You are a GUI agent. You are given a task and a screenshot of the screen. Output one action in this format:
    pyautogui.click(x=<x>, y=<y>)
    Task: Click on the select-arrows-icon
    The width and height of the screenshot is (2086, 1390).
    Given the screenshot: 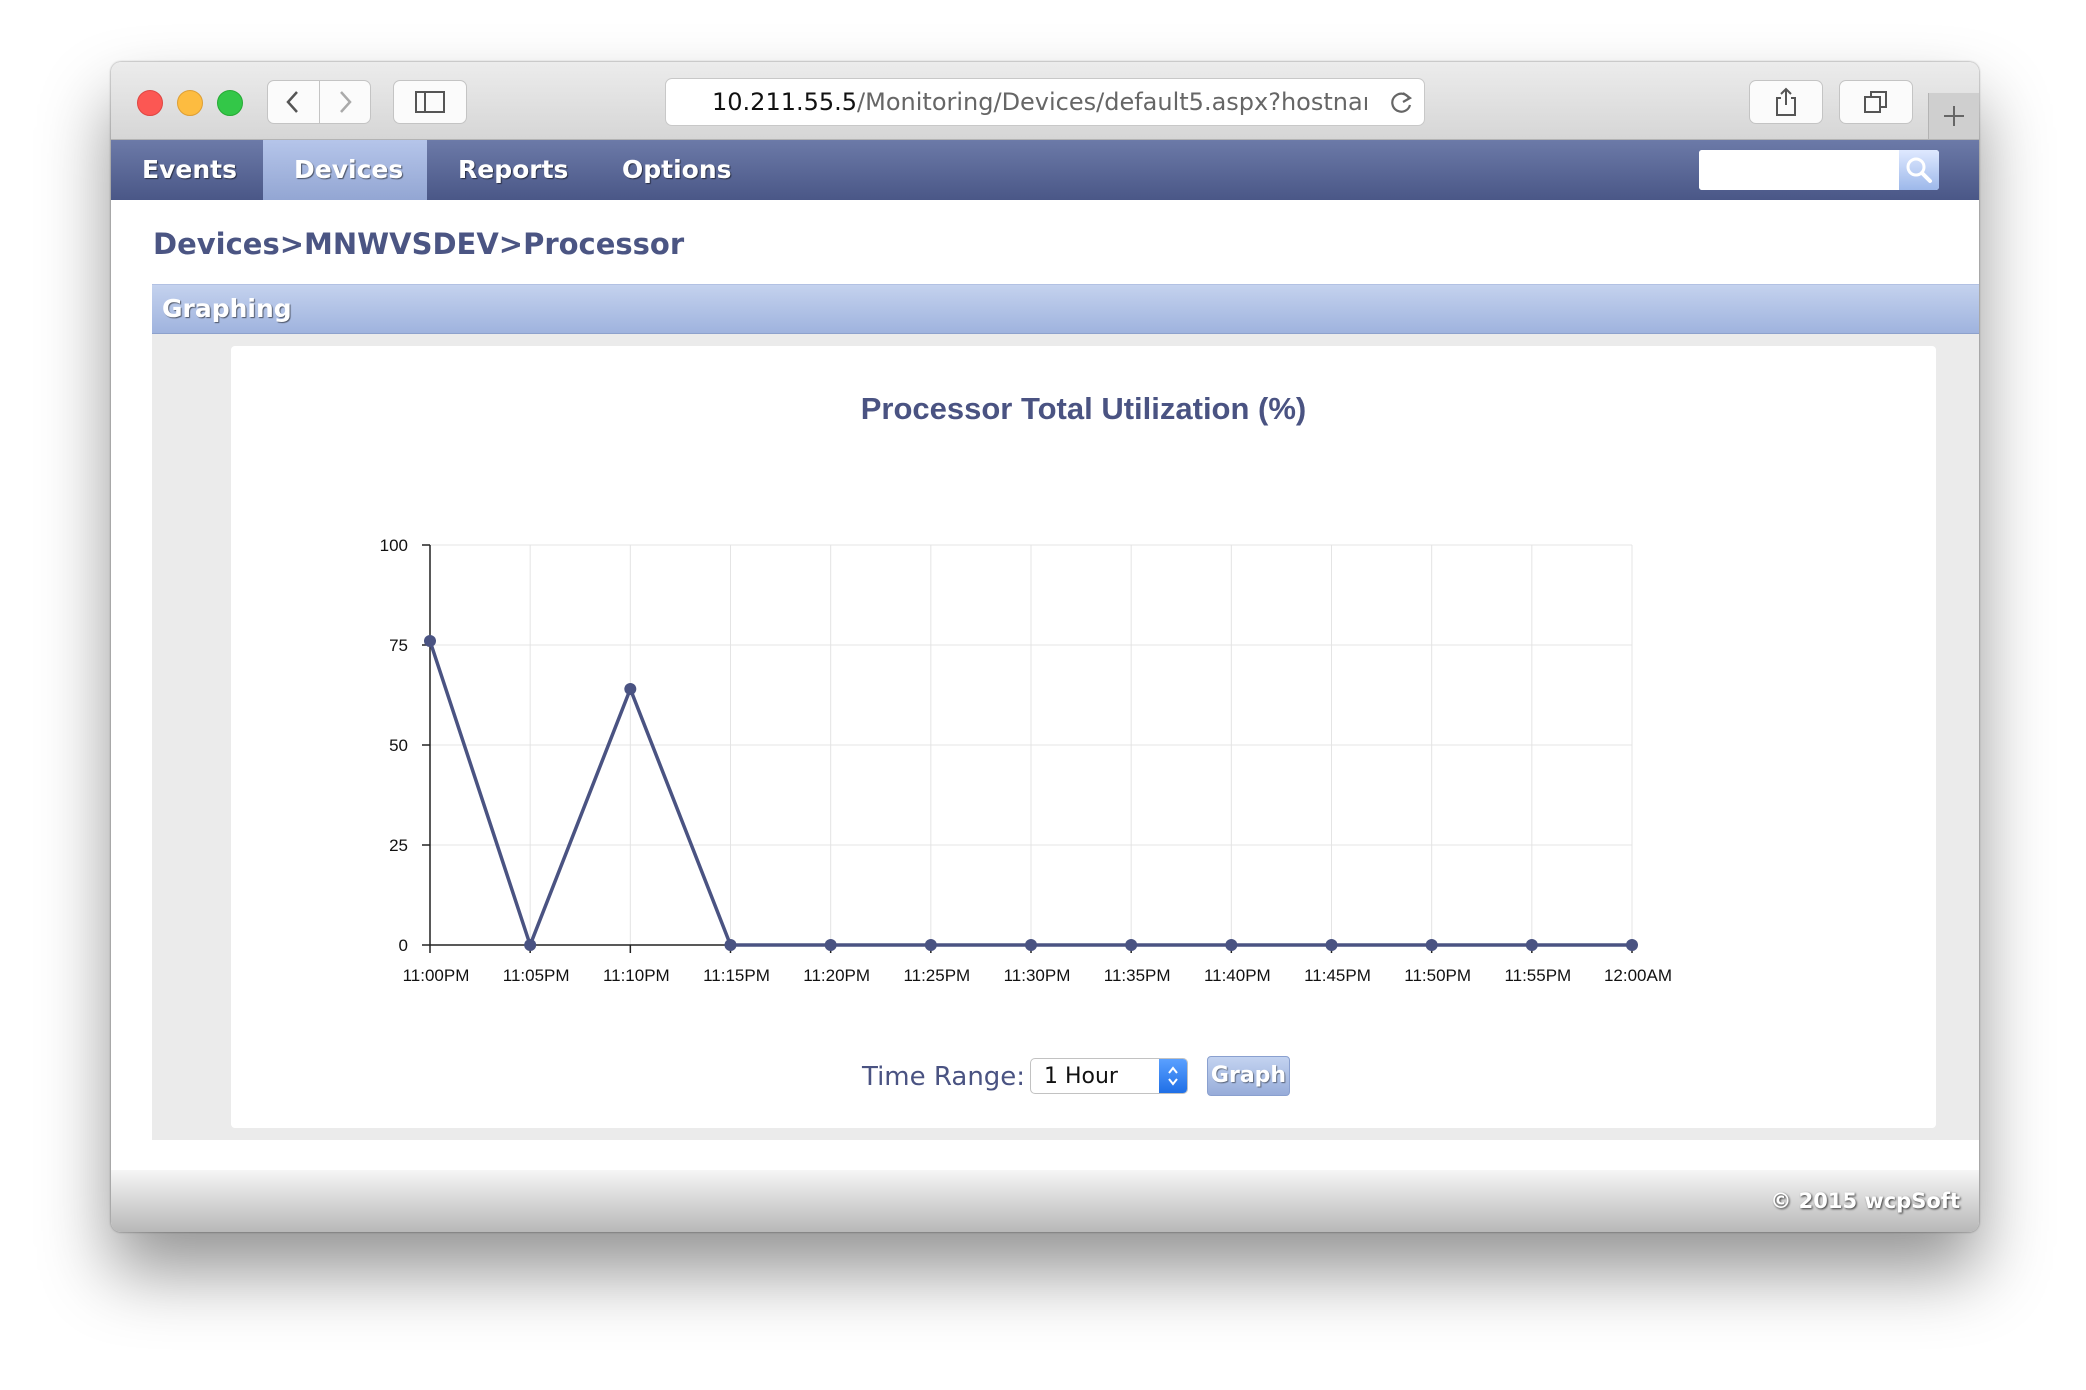 What is the action you would take?
    pyautogui.click(x=1173, y=1076)
    